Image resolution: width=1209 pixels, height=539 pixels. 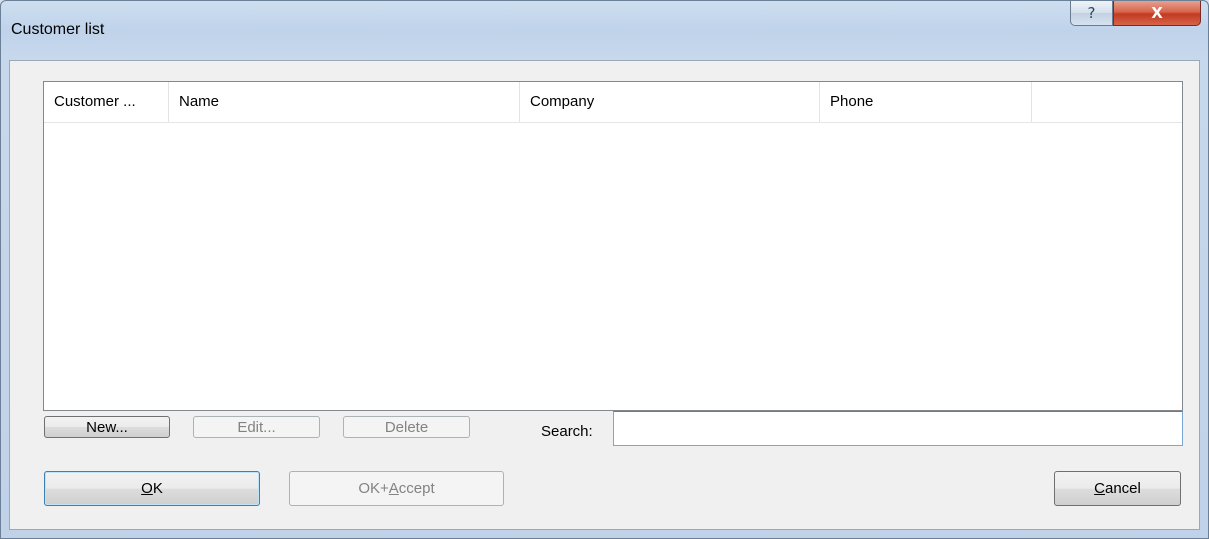 I want to click on search-input, so click(x=898, y=428).